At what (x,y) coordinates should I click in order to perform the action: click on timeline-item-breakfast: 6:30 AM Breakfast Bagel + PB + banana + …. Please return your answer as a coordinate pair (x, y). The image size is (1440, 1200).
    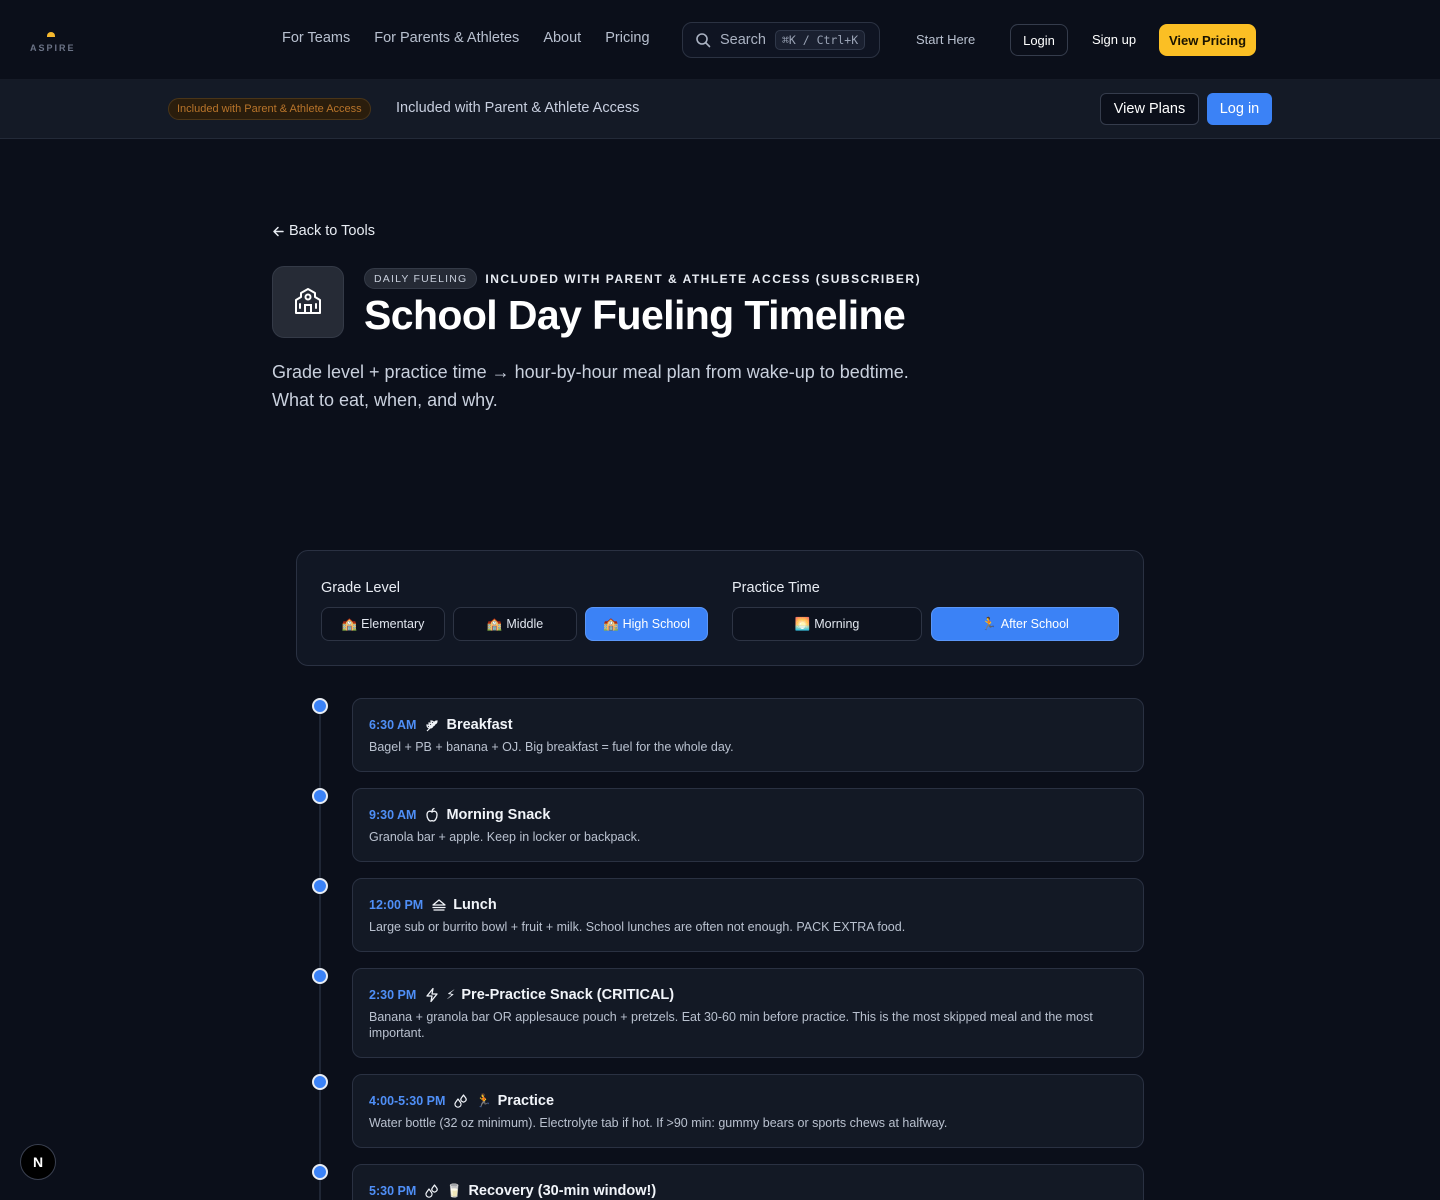
    Looking at the image, I should click on (748, 735).